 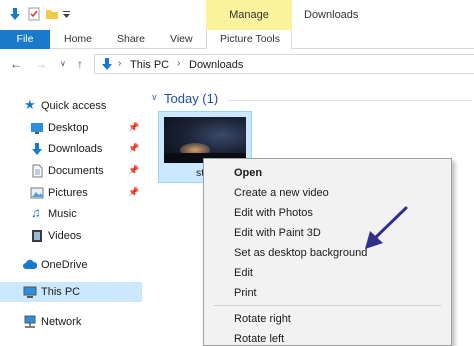 I want to click on sidebar-item-videos: Videos, so click(x=71, y=236).